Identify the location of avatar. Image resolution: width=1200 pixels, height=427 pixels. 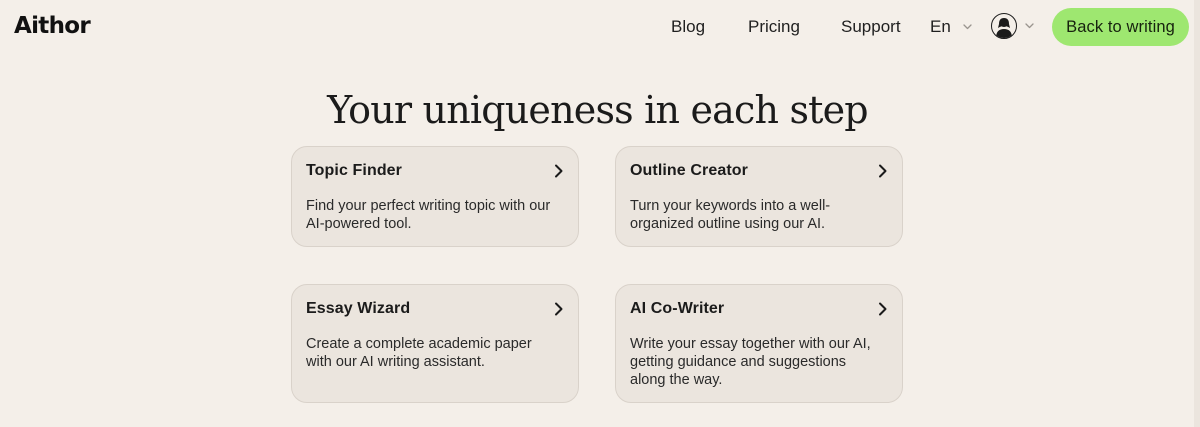
(1004, 26).